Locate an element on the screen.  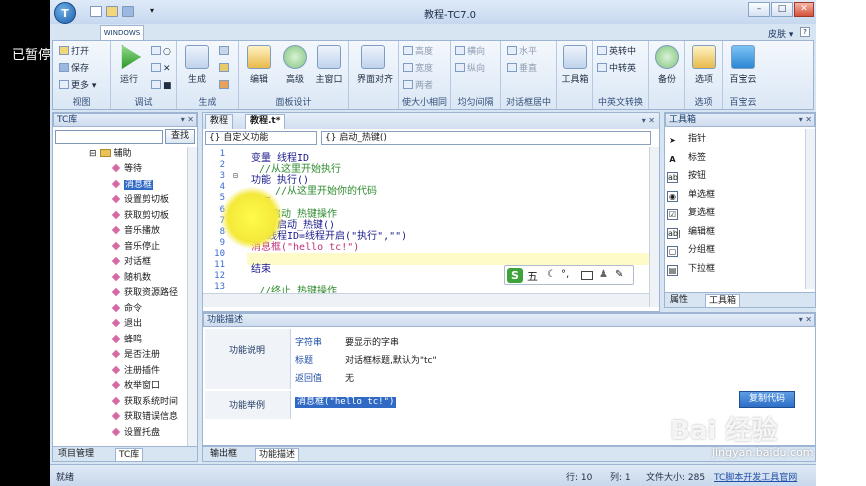
tree-item: 注册插件 is located at coordinates (135, 371).